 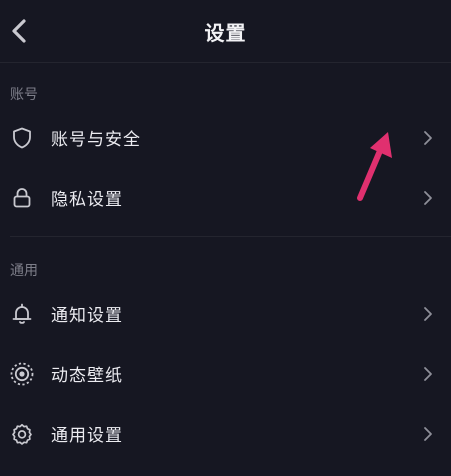 I want to click on bell-icon, so click(x=22, y=314).